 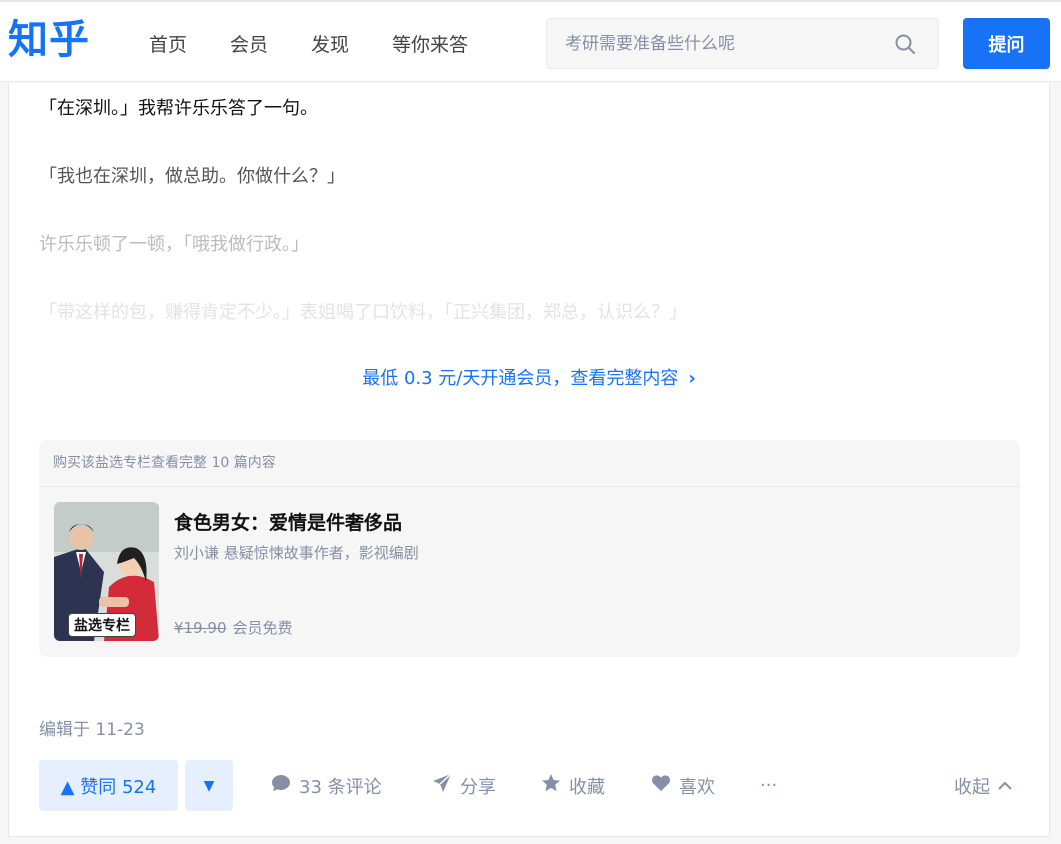 I want to click on nav-discover: 发现, so click(x=330, y=43).